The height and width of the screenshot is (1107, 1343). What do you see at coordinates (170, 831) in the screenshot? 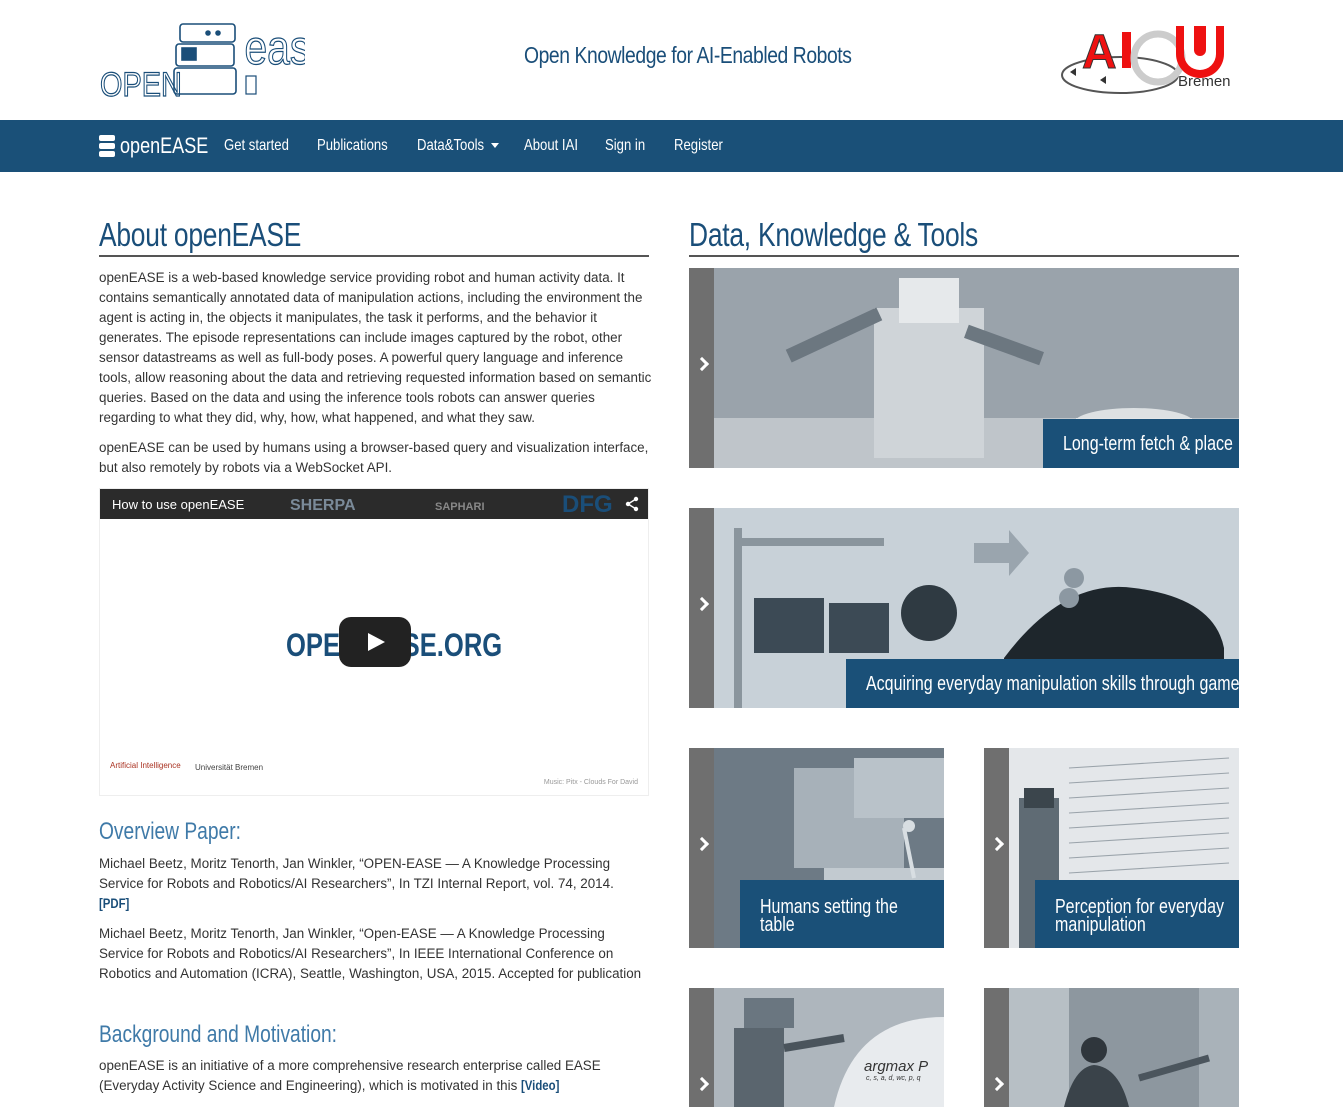
I see `overview-title: Overview Paper:` at bounding box center [170, 831].